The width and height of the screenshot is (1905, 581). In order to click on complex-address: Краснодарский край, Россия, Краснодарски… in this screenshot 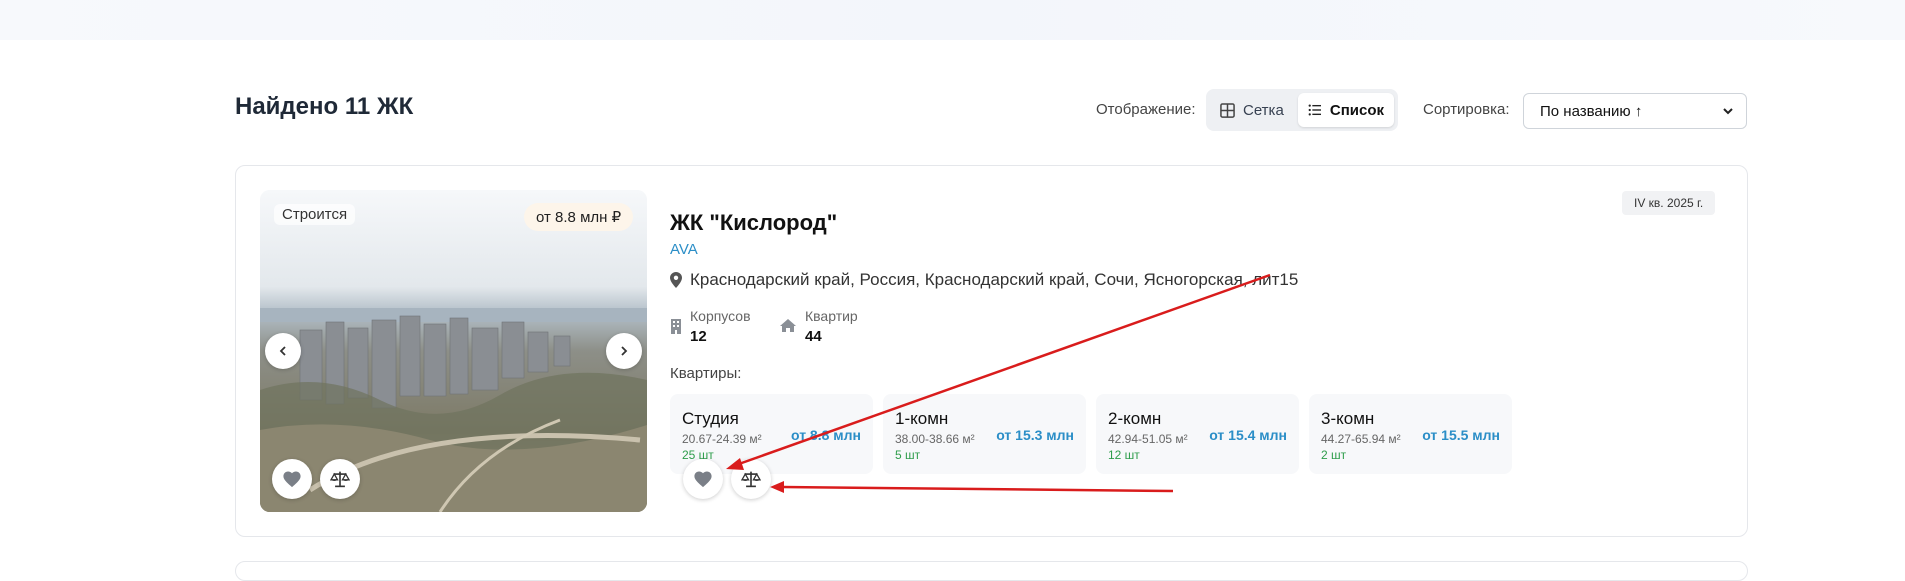, I will do `click(984, 280)`.